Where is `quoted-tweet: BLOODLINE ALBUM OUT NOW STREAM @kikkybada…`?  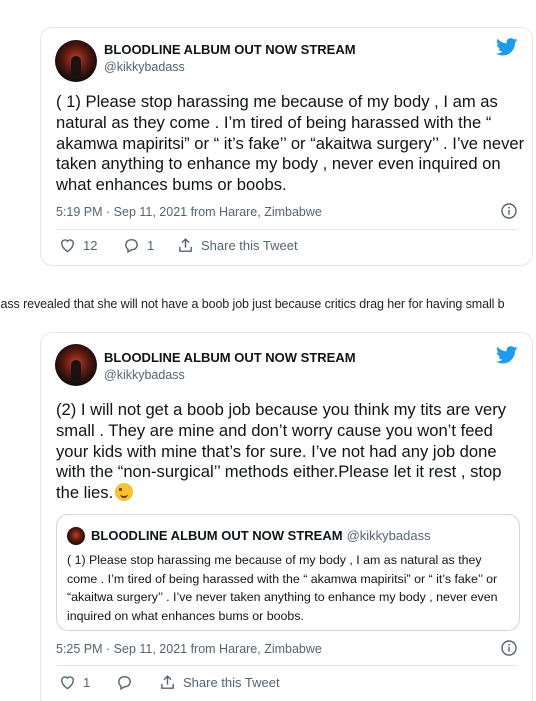 quoted-tweet: BLOODLINE ALBUM OUT NOW STREAM @kikkybada… is located at coordinates (288, 572).